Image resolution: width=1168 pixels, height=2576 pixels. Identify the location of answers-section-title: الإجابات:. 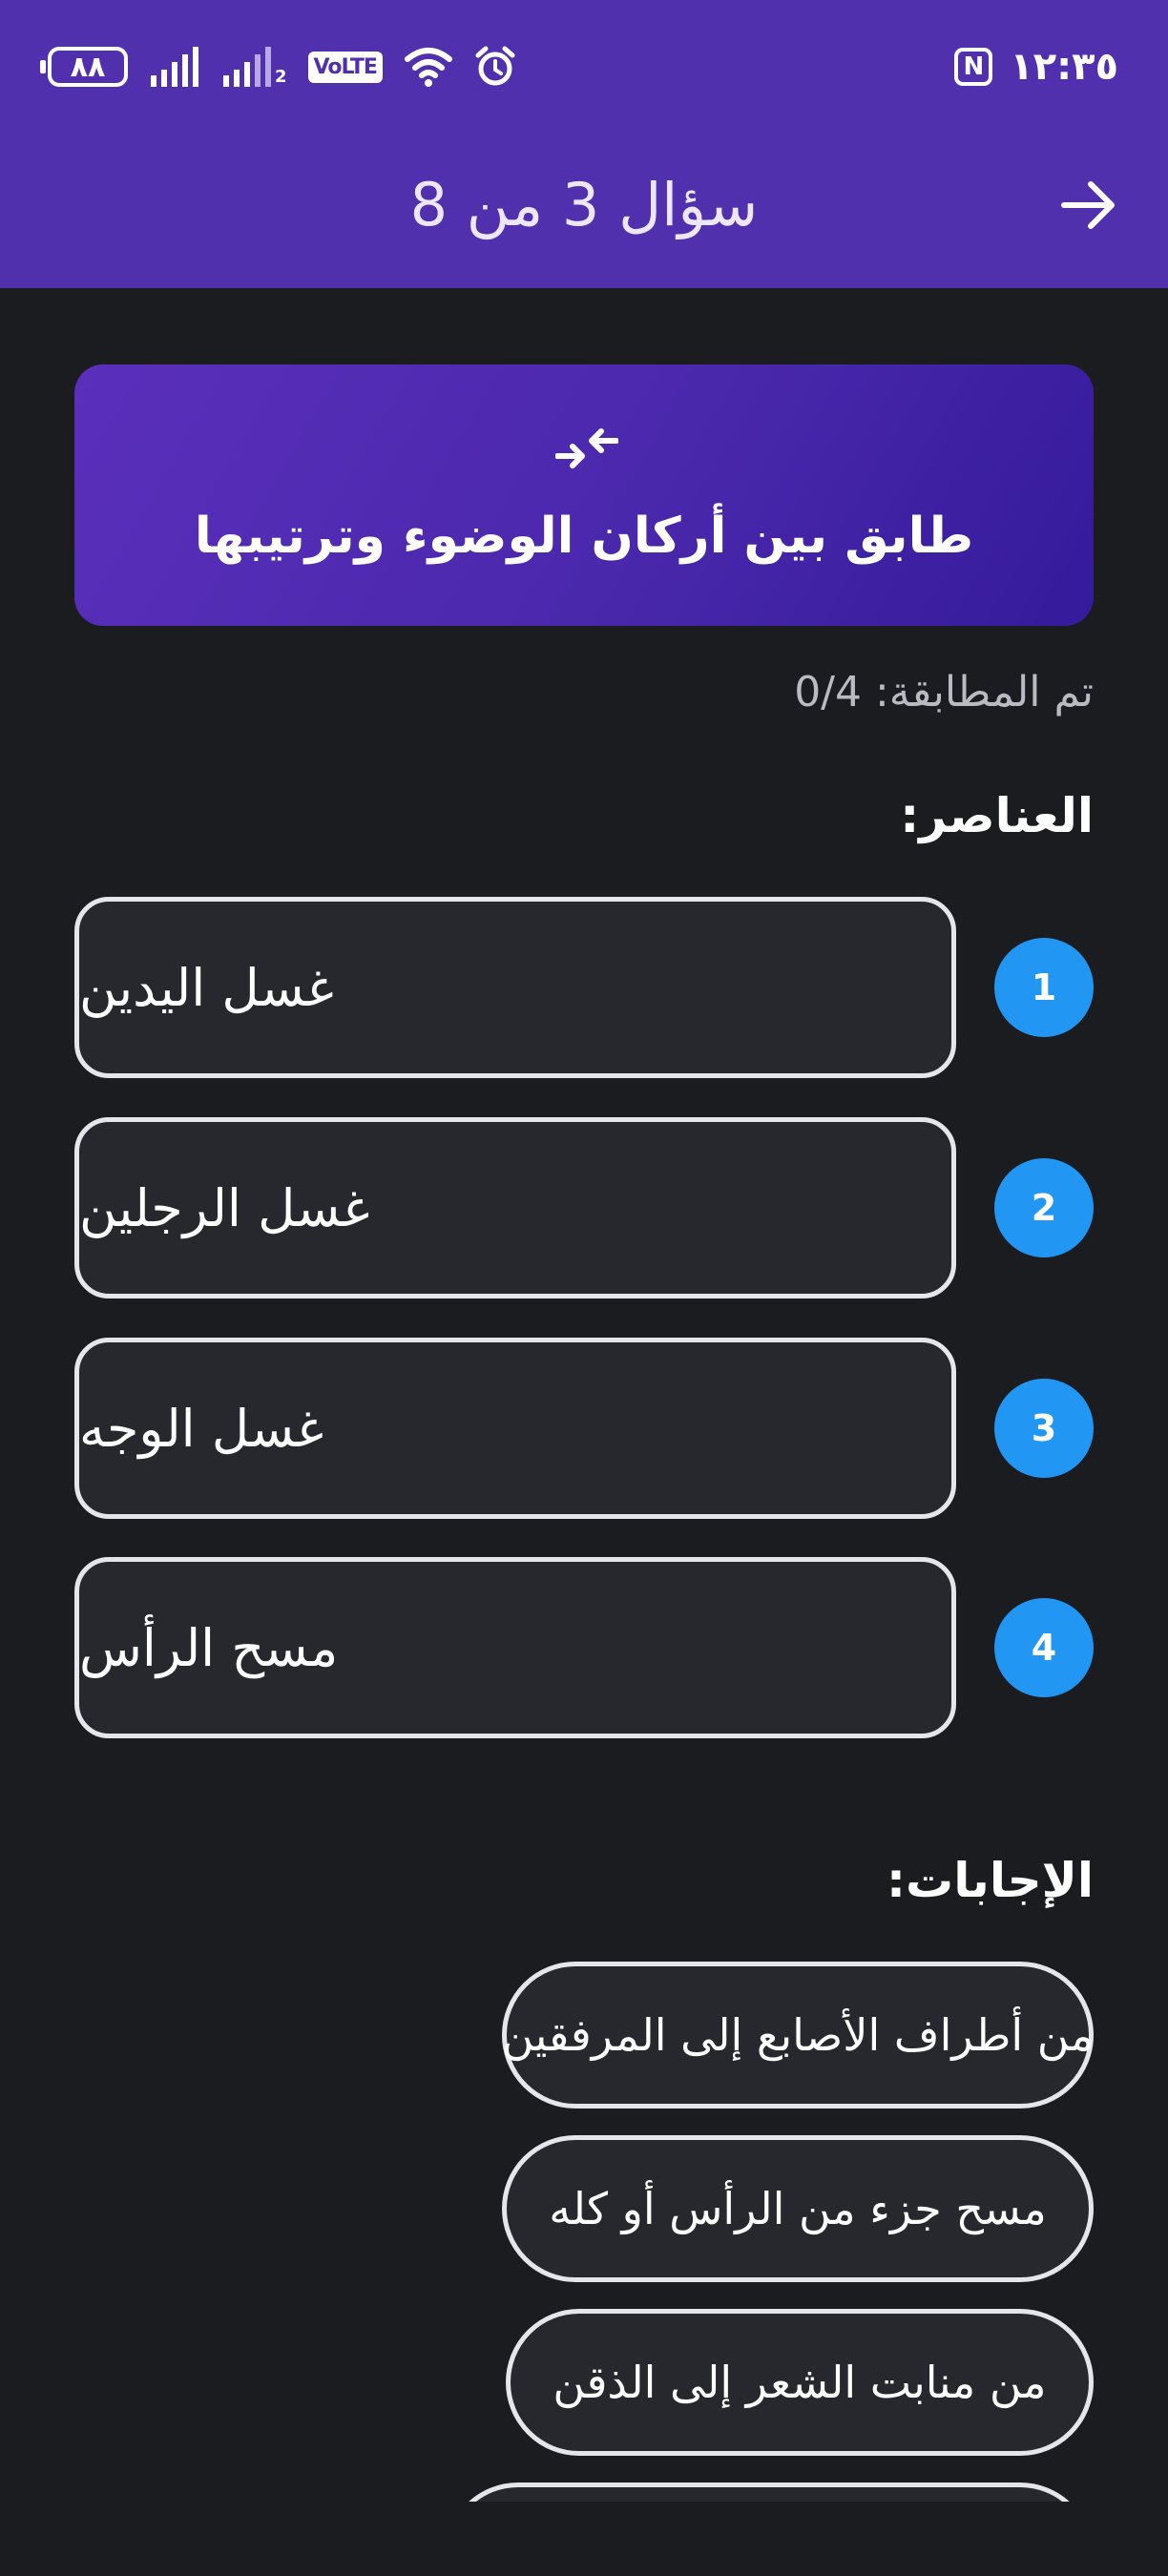
(990, 1880).